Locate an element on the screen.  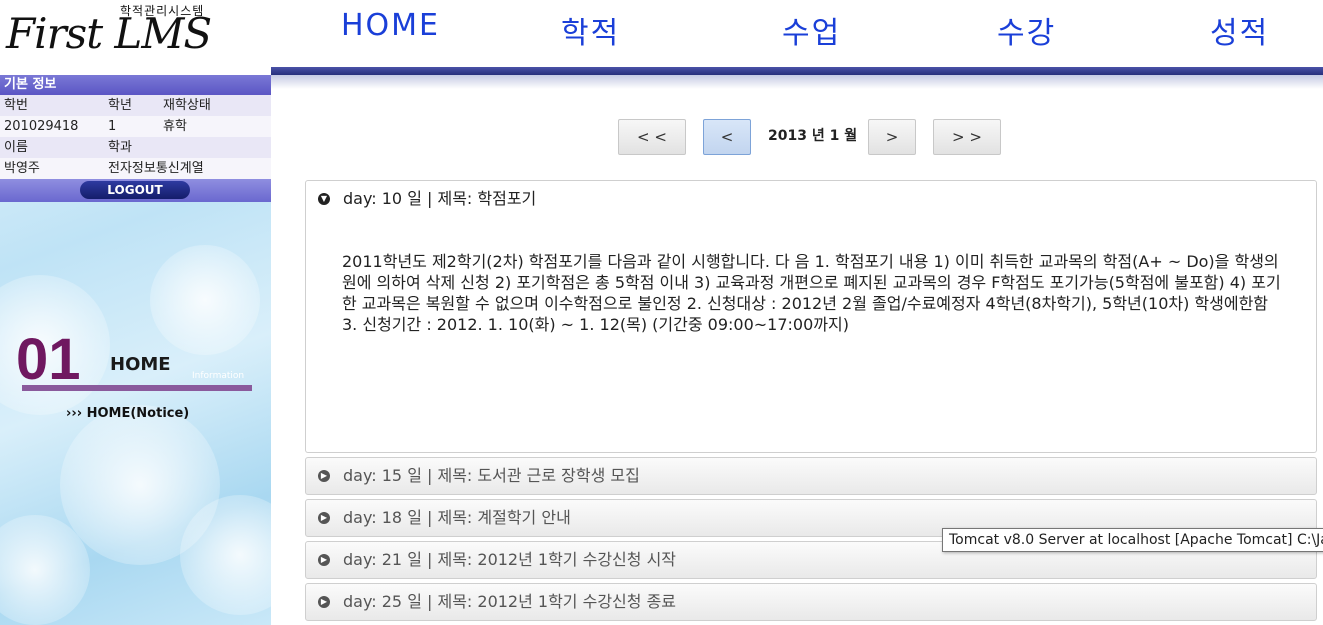
notice-title: day: 25 일 | 제목: 2012년 1학기 수강신청 종료 is located at coordinates (510, 601).